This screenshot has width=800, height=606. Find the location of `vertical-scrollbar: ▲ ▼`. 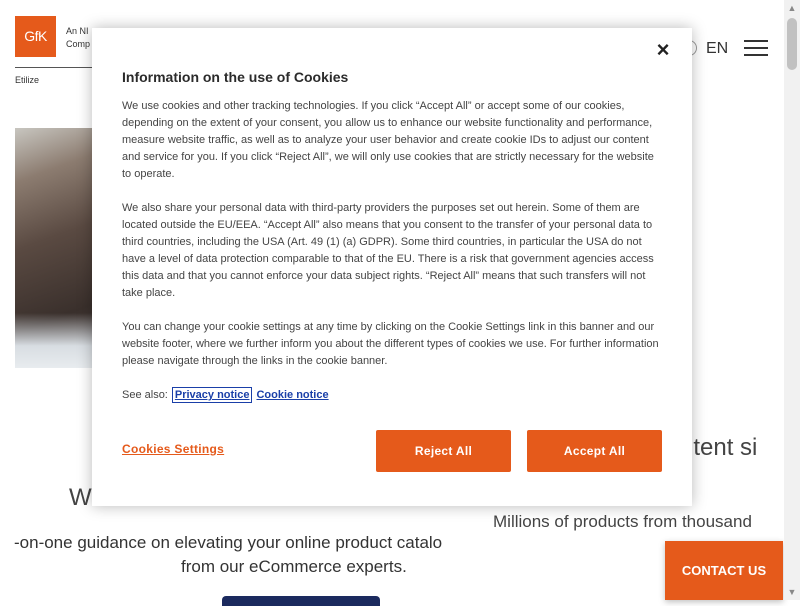

vertical-scrollbar: ▲ ▼ is located at coordinates (792, 300).